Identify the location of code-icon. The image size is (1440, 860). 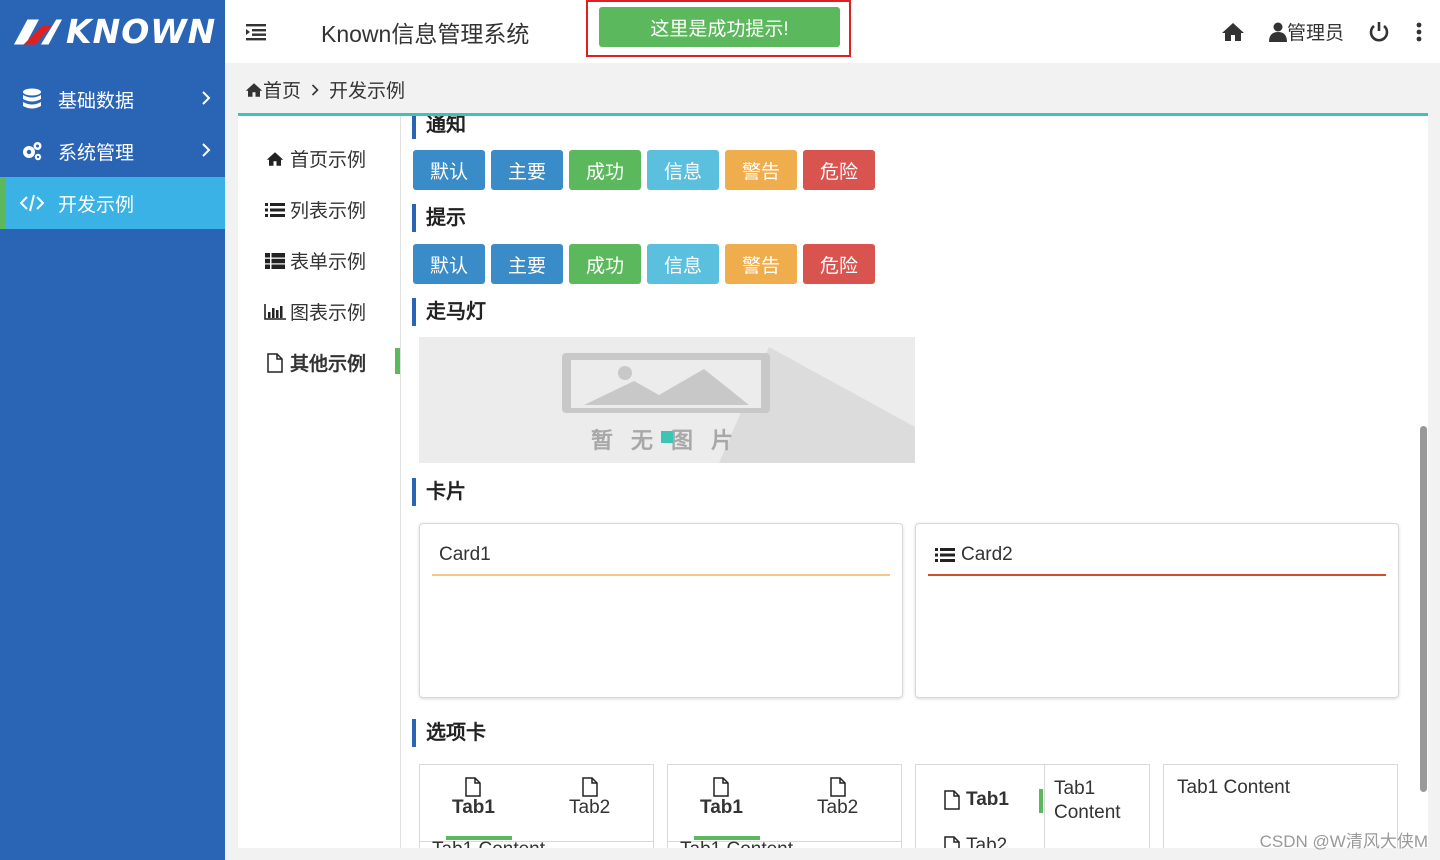
(32, 203).